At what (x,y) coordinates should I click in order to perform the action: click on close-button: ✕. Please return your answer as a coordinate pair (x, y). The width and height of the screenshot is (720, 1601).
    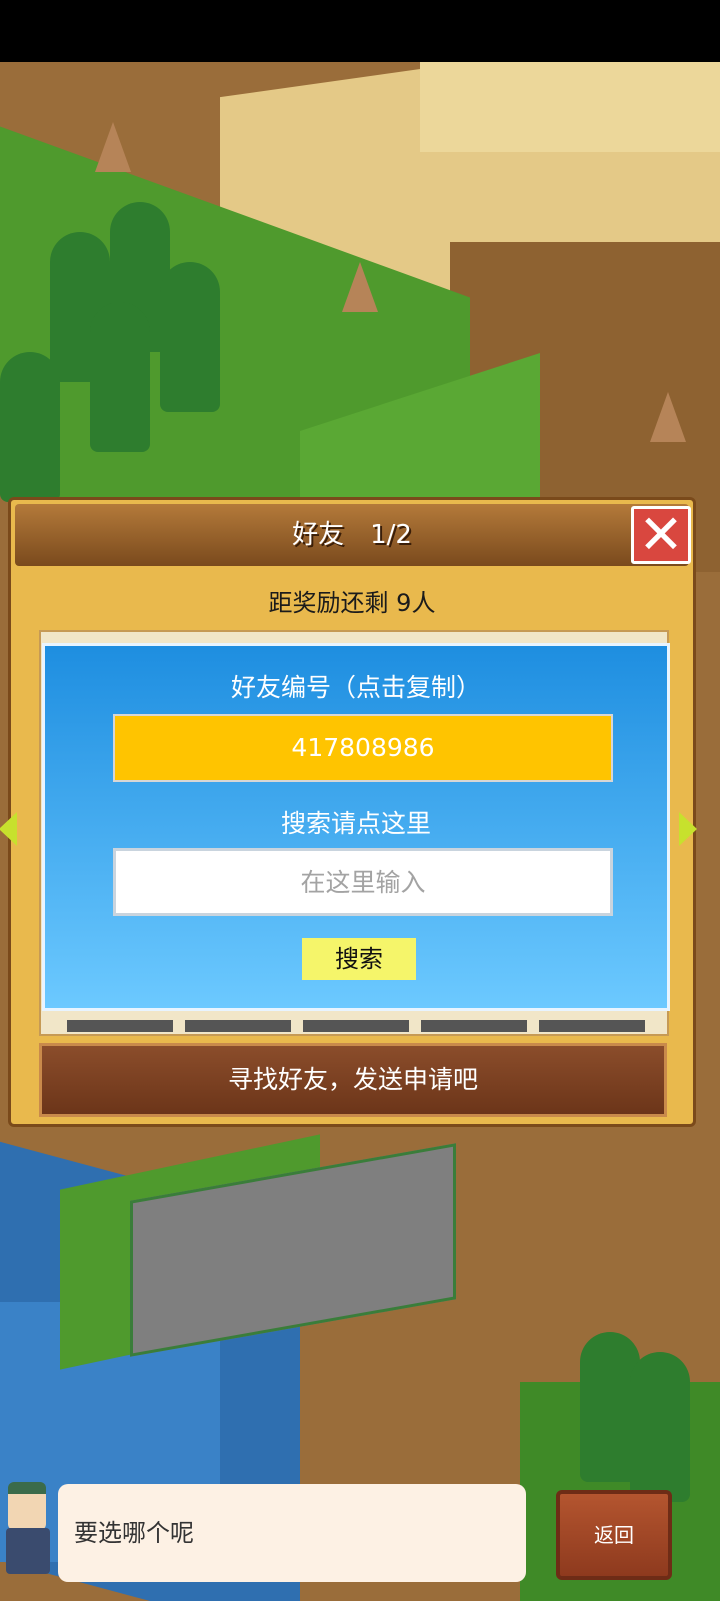
    Looking at the image, I should click on (661, 535).